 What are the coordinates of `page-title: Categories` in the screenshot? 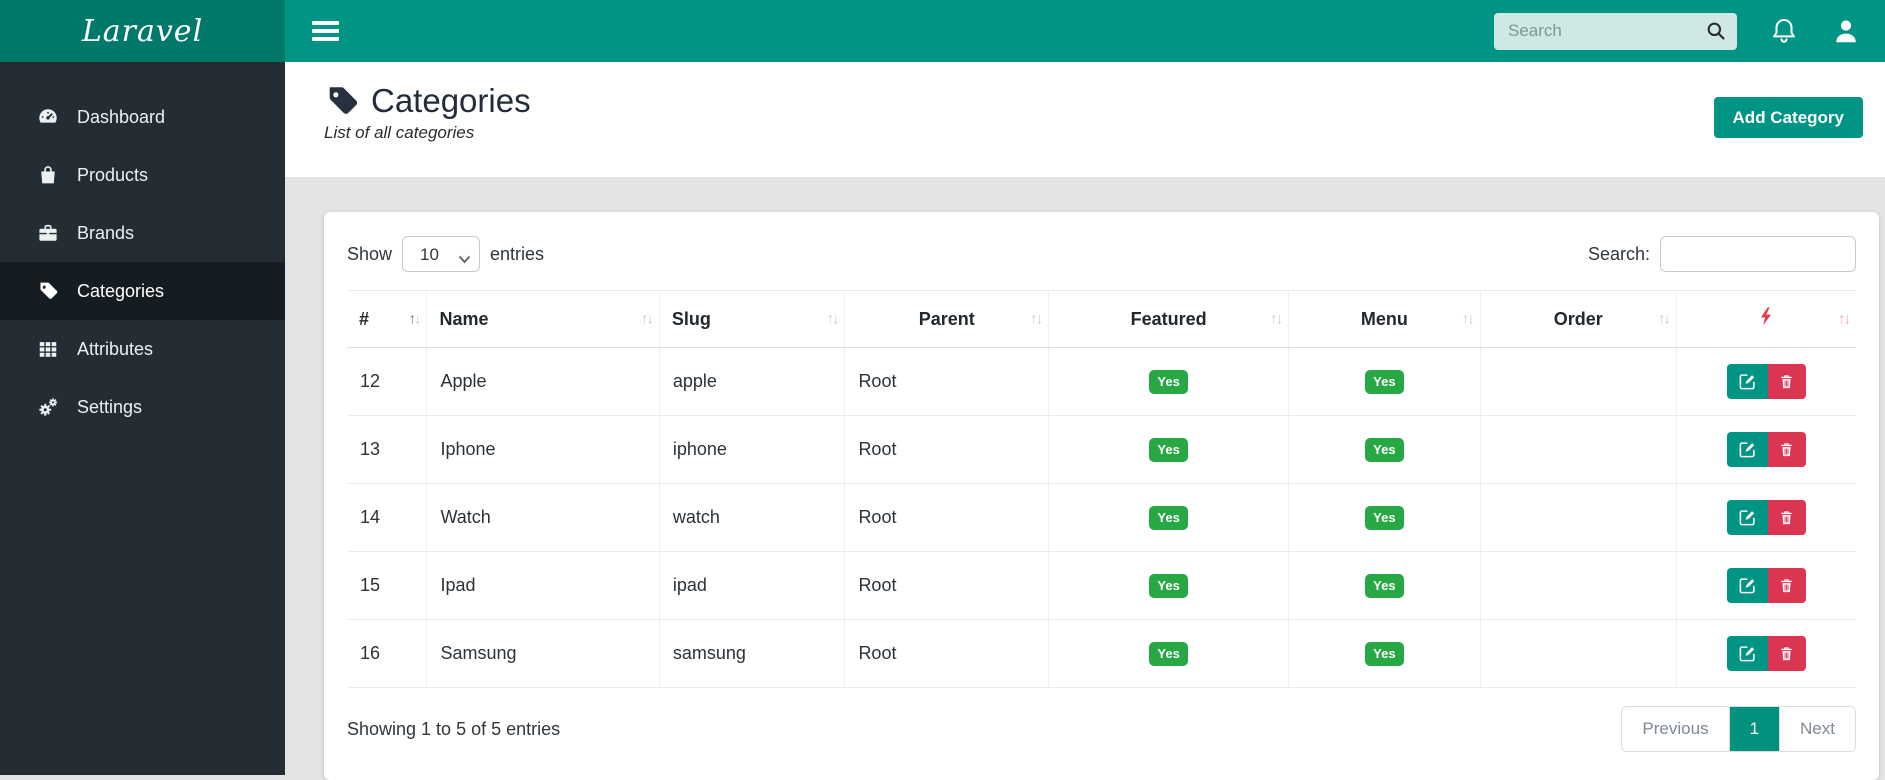 It's located at (451, 100).